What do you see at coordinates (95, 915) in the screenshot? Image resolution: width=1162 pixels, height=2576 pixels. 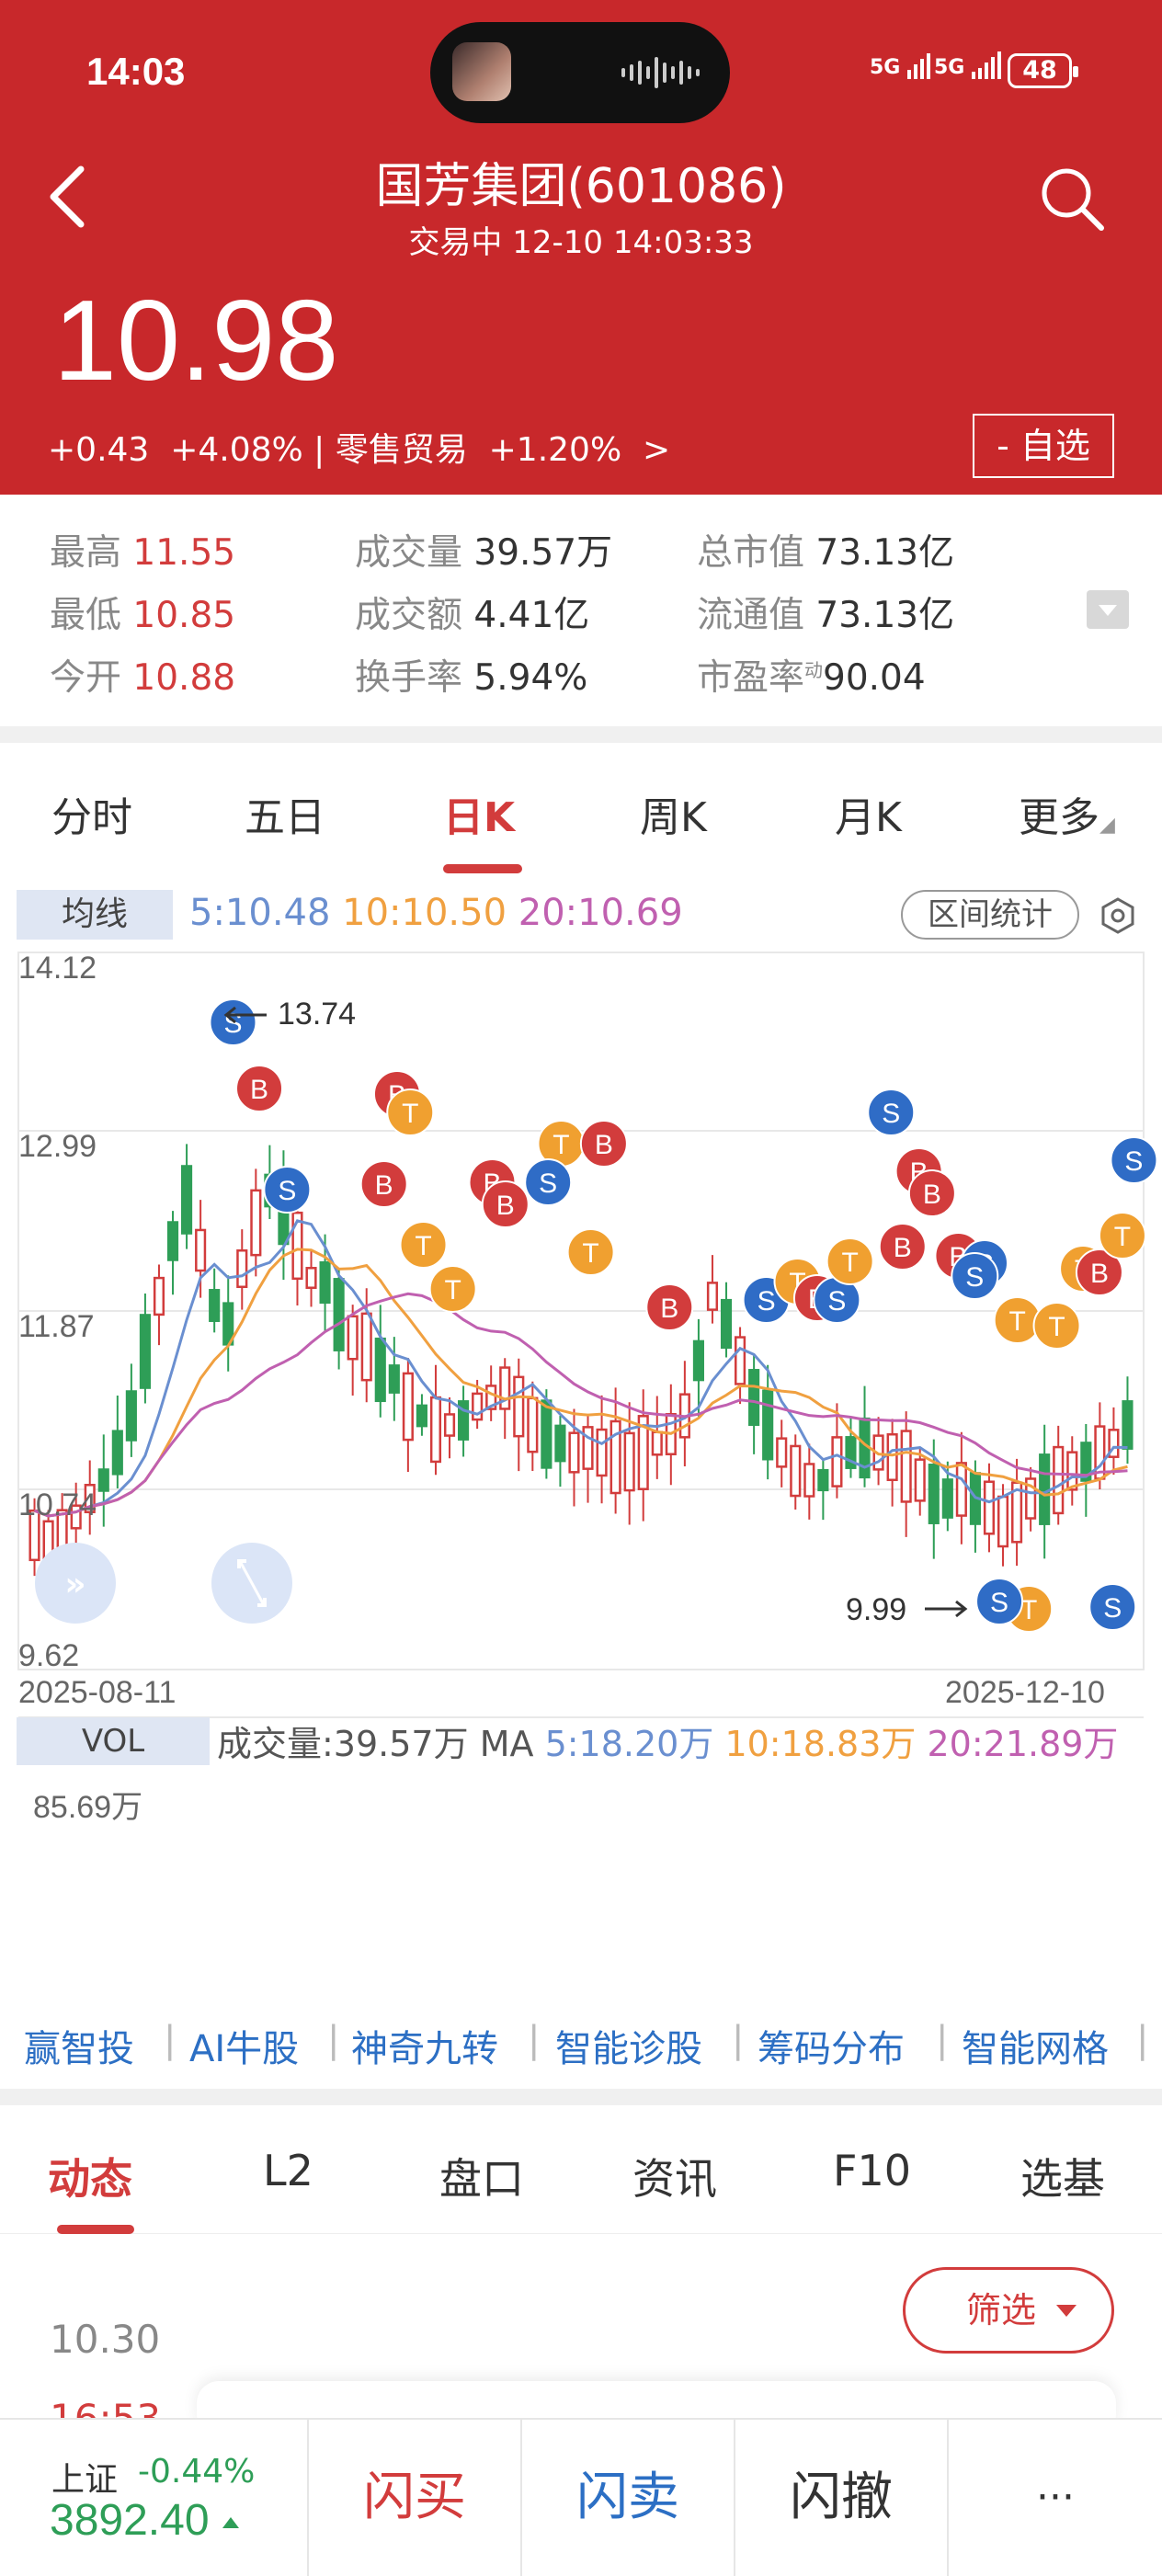 I see `ma-tag-button: 均线` at bounding box center [95, 915].